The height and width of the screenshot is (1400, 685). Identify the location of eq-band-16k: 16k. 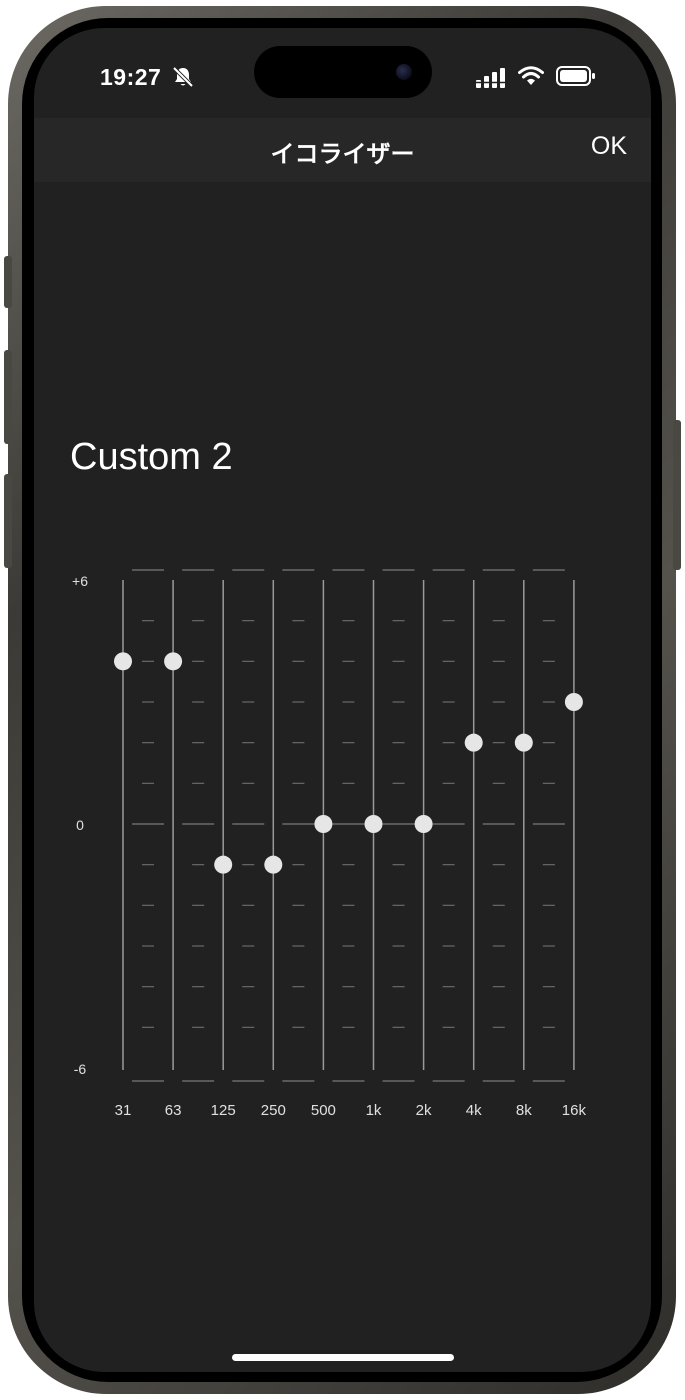
(574, 849).